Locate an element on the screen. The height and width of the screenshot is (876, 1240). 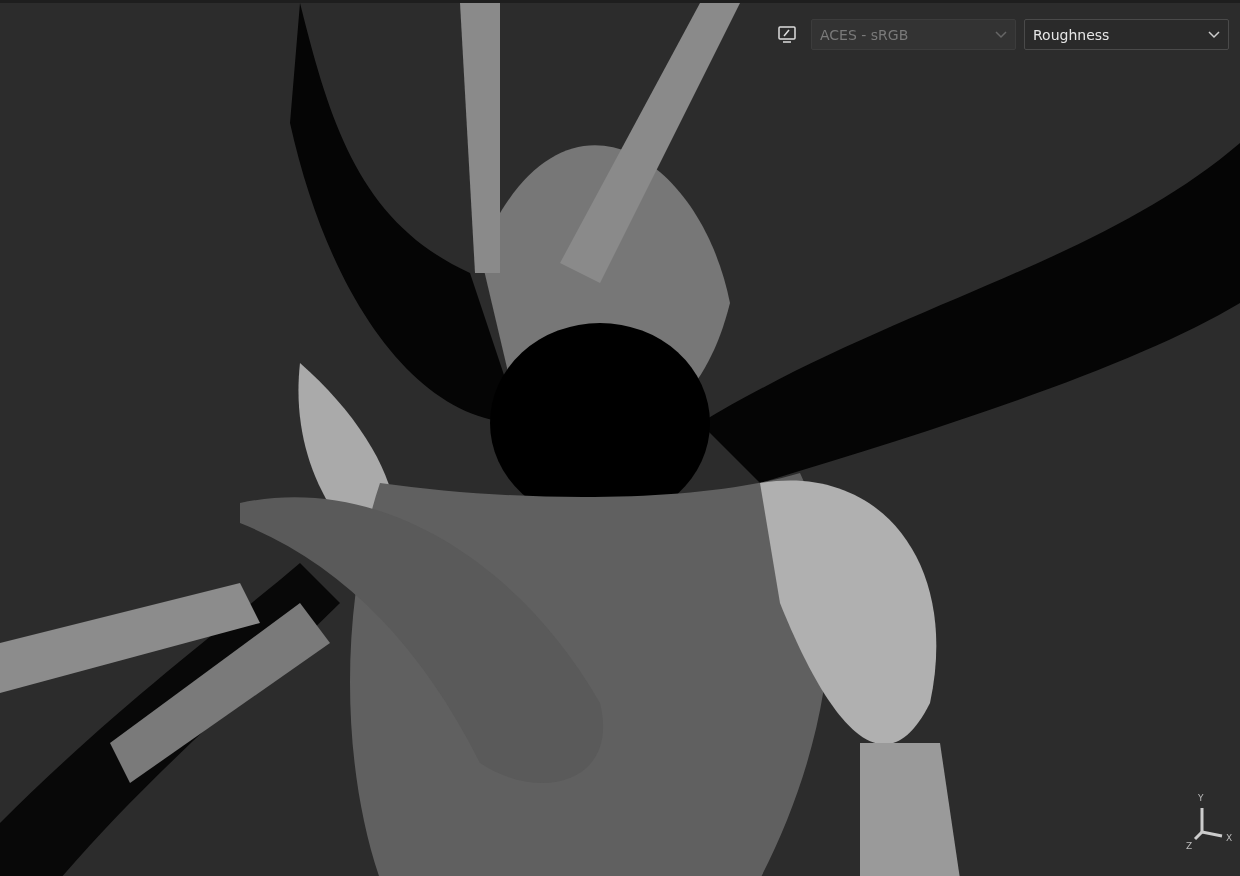
monitor-icon is located at coordinates (787, 34).